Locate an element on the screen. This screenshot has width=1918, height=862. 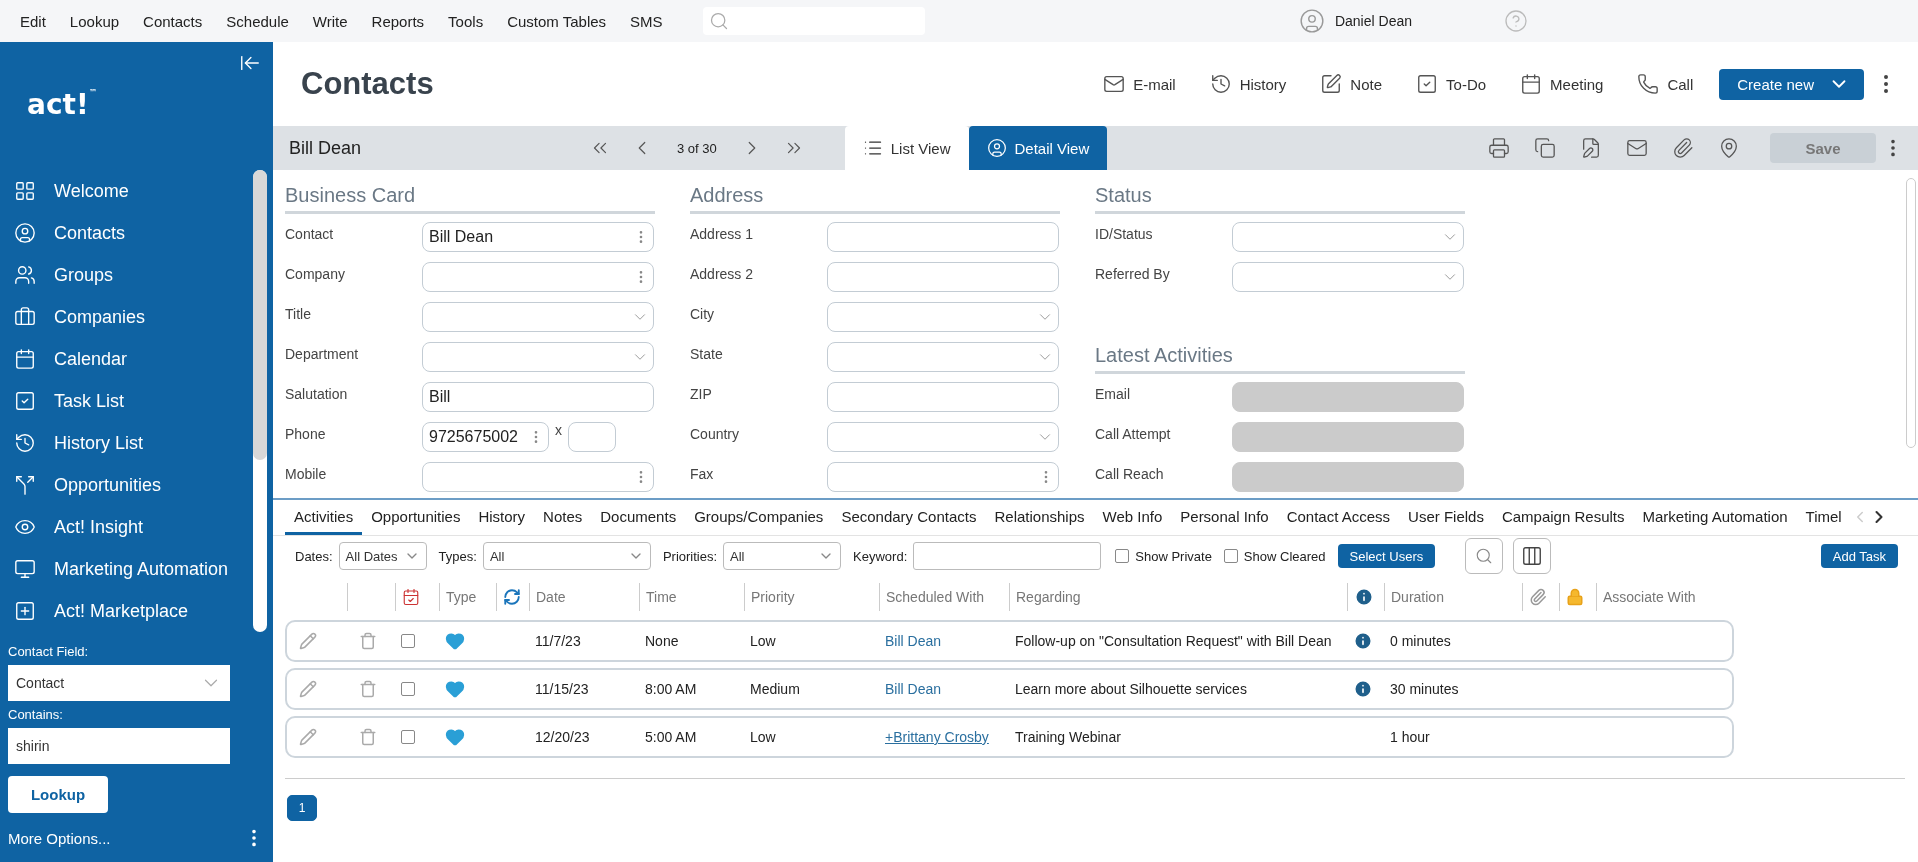
input-field: Bill Dean is located at coordinates (538, 237).